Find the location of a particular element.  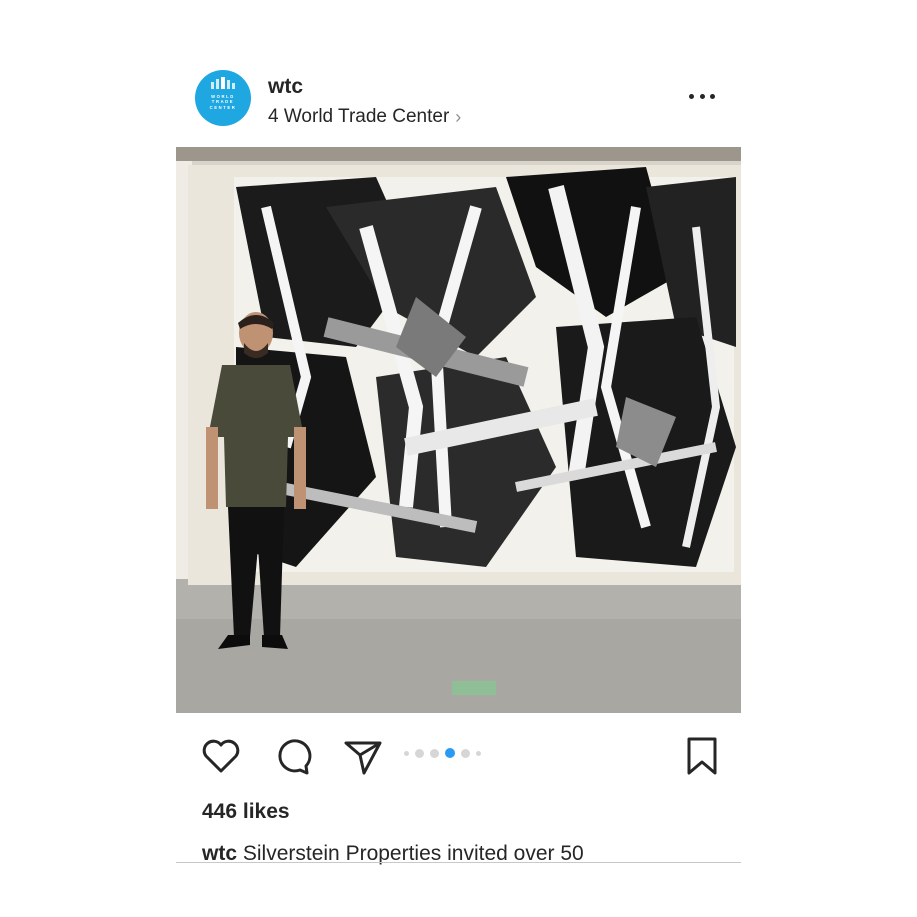

comment-button is located at coordinates (293, 756).